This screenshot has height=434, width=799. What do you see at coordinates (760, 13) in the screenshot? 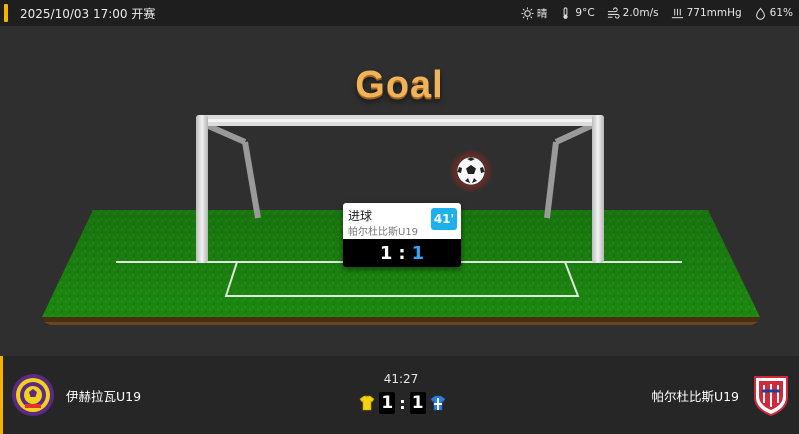
I see `humidity-icon` at bounding box center [760, 13].